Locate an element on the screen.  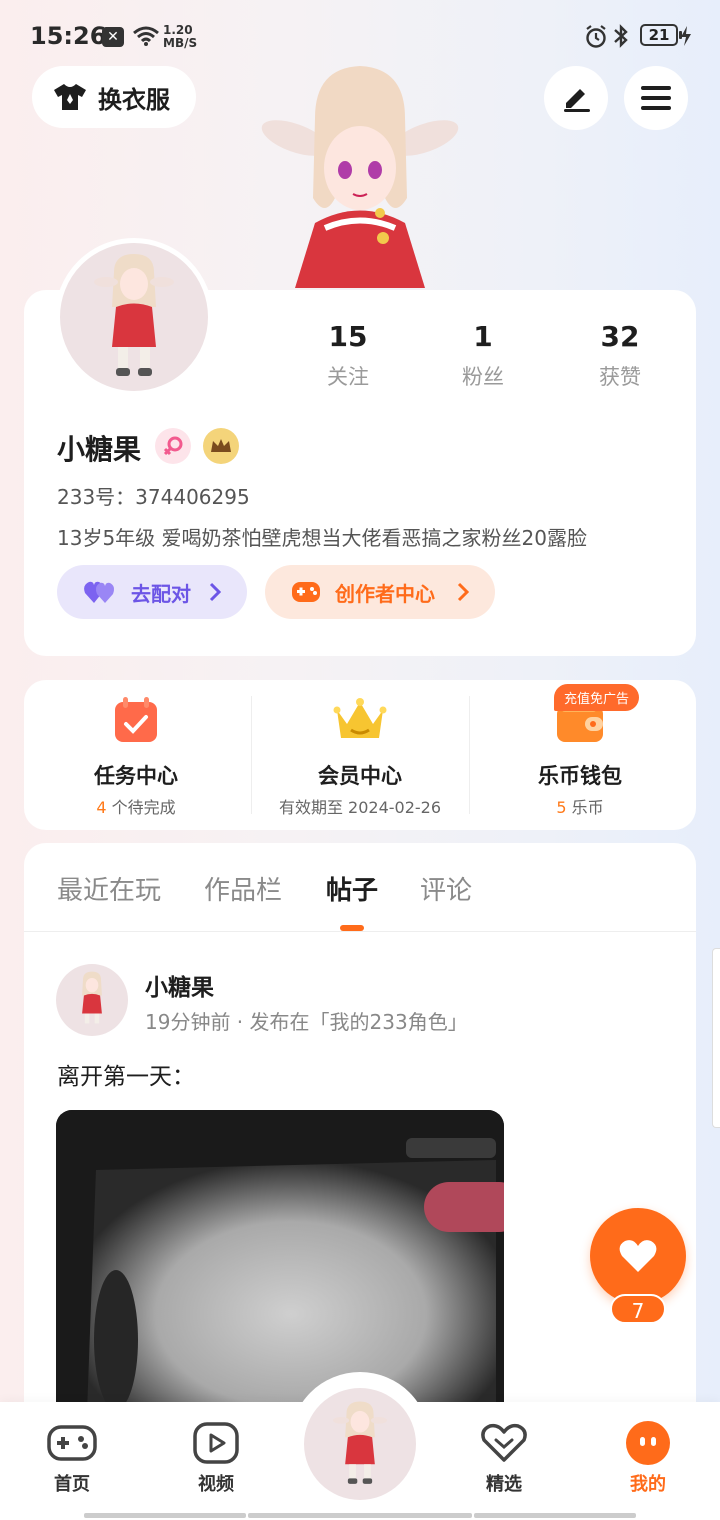
task-suffix: 个待完成 is located at coordinates (143, 807).